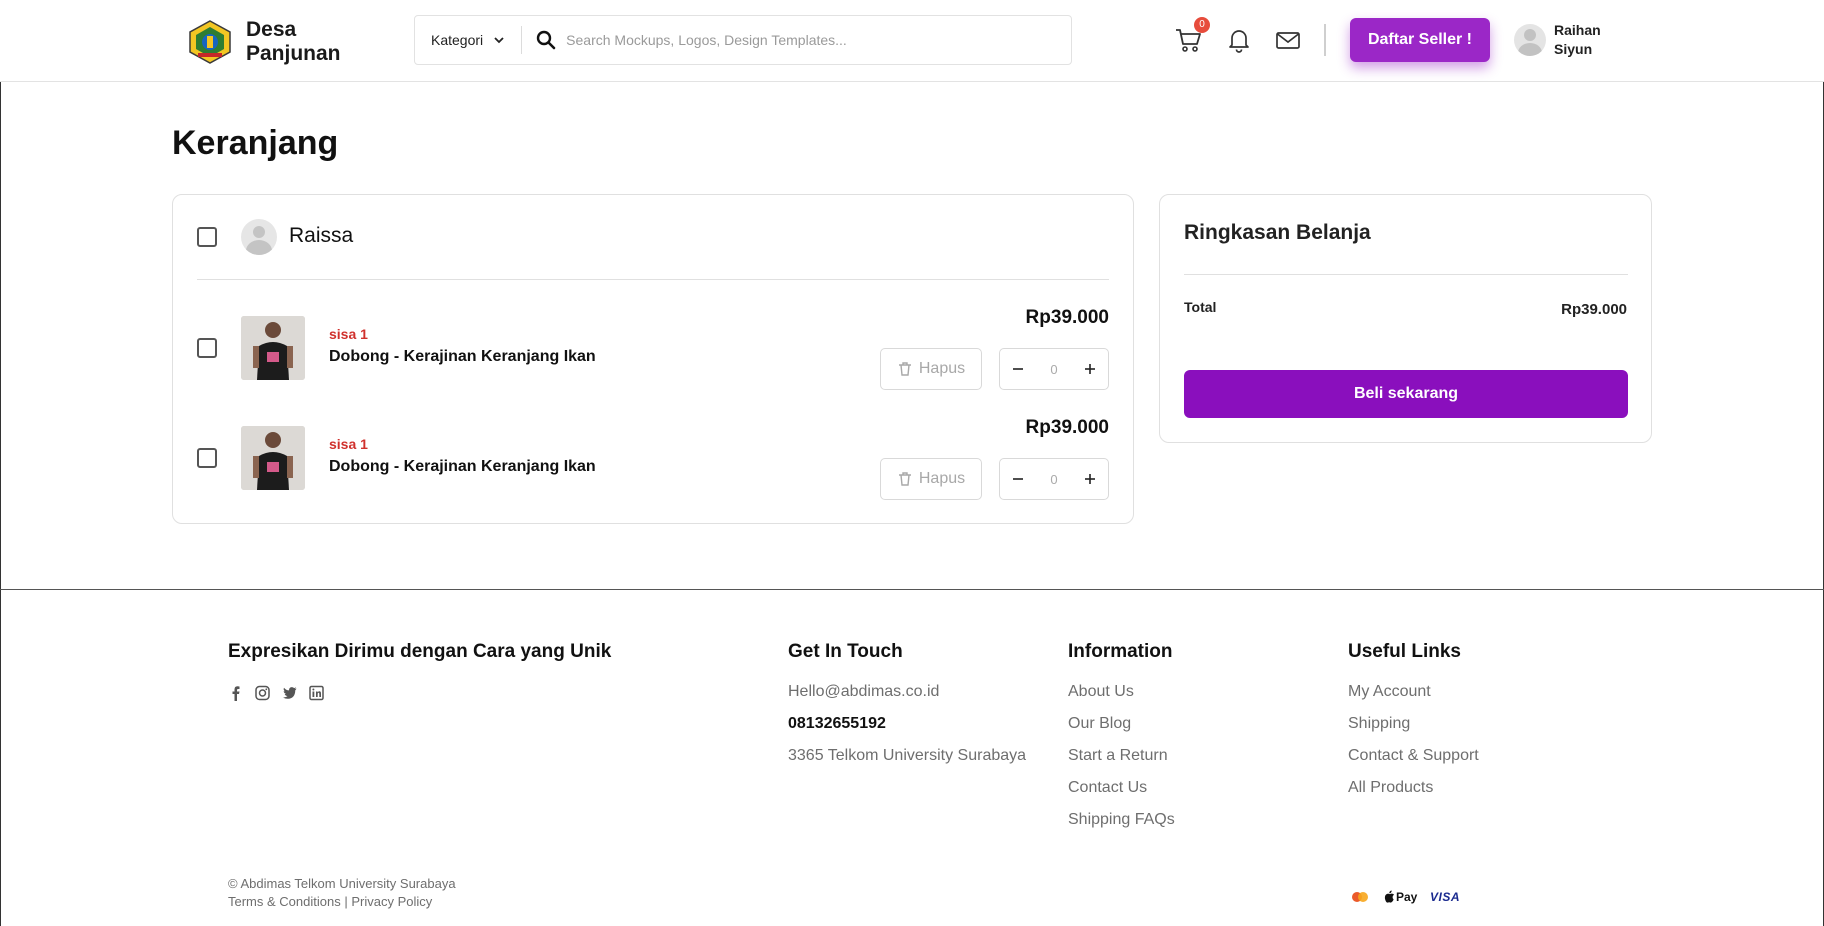 The image size is (1824, 926). What do you see at coordinates (1407, 897) in the screenshot?
I see `apple-pay-label: Pay` at bounding box center [1407, 897].